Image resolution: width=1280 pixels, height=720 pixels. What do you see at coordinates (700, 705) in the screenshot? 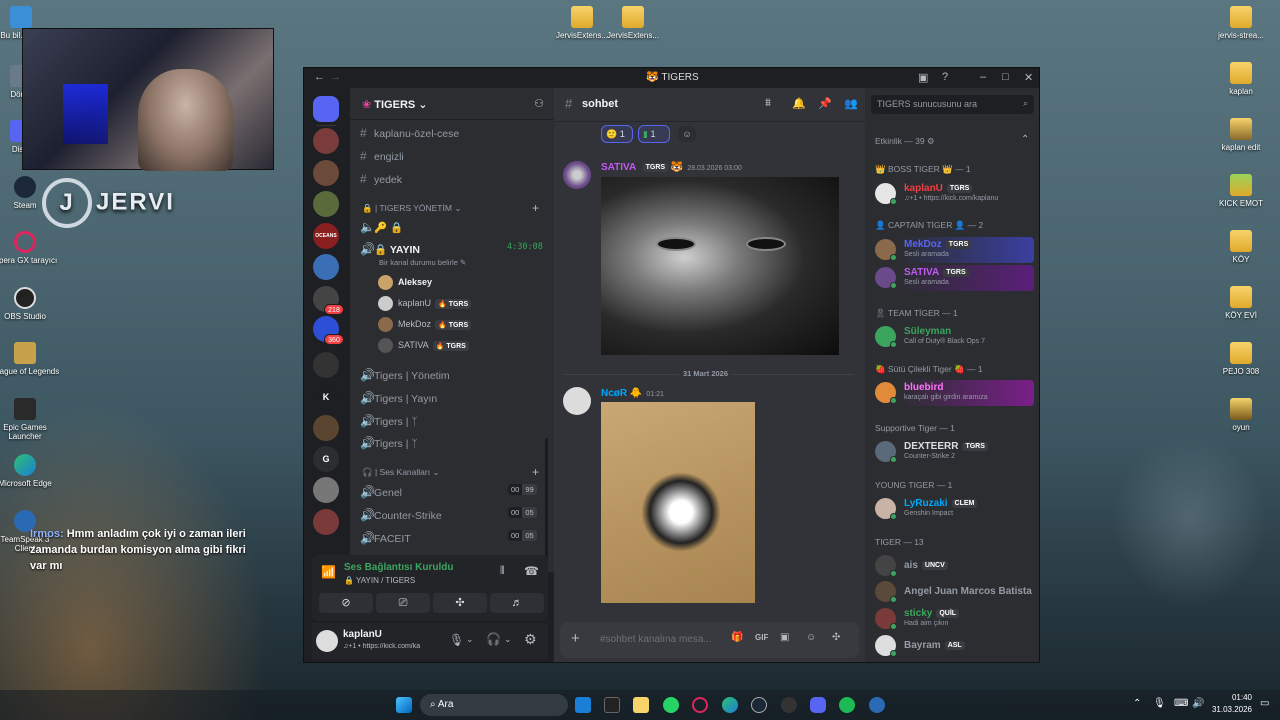
I see `opera-gx-icon` at bounding box center [700, 705].